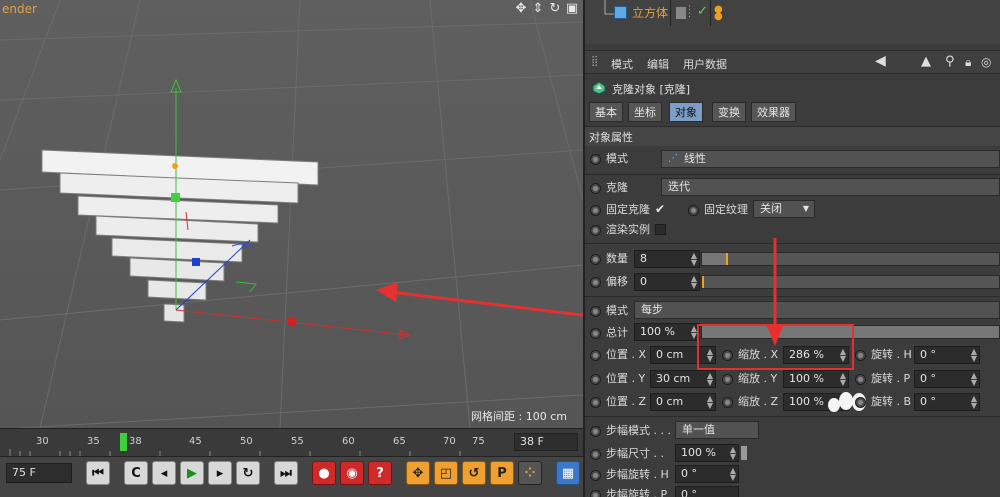 This screenshot has height=497, width=1000. Describe the element at coordinates (718, 13) in the screenshot. I see `tag-icon: ● ●` at that location.